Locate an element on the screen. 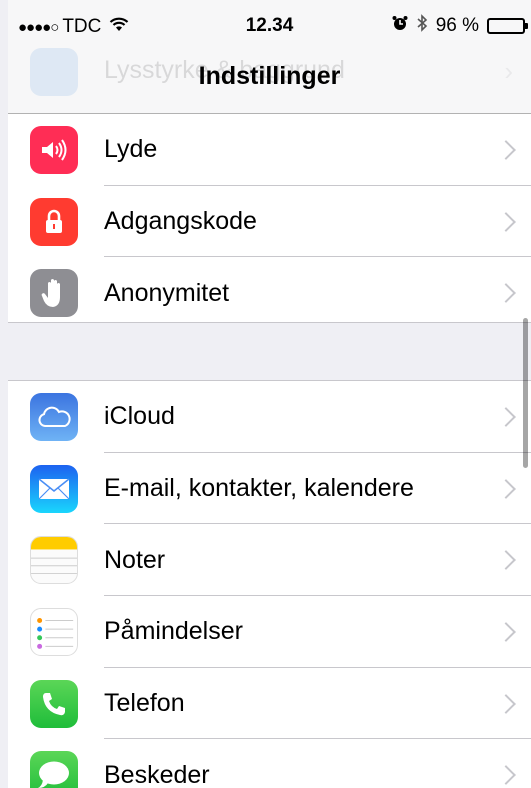  scroll-indicator is located at coordinates (525, 393).